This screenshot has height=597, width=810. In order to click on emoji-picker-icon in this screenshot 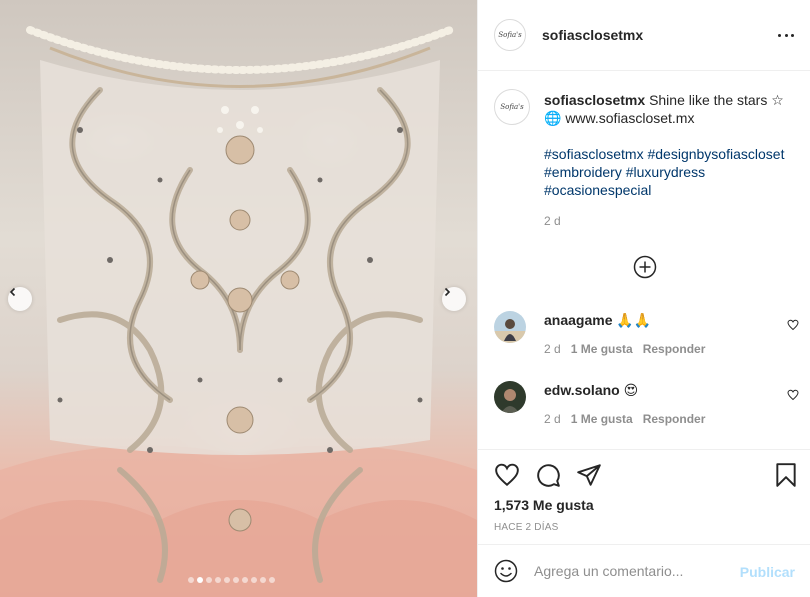, I will do `click(506, 571)`.